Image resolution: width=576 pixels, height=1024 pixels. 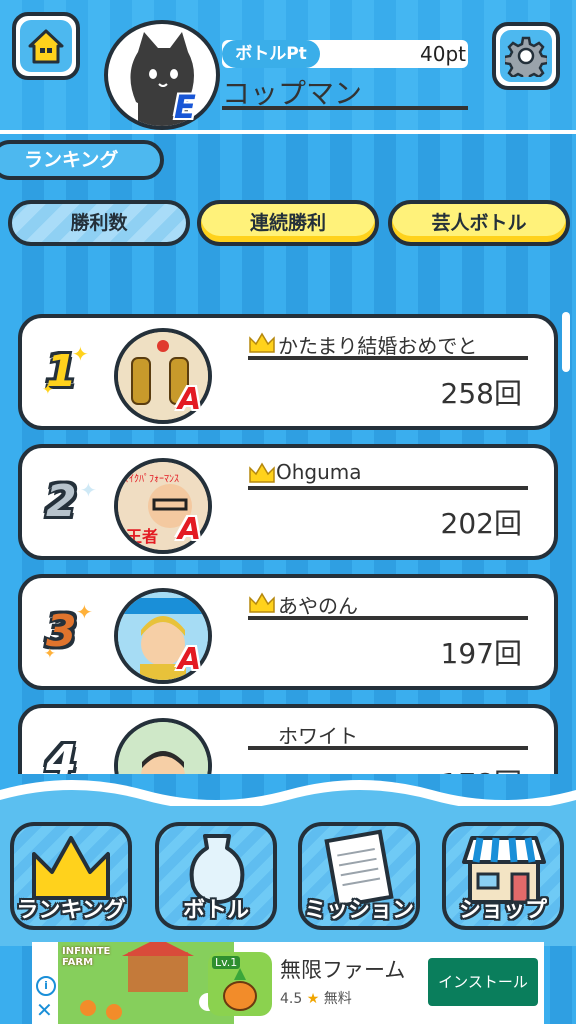 I want to click on settings-button, so click(x=526, y=56).